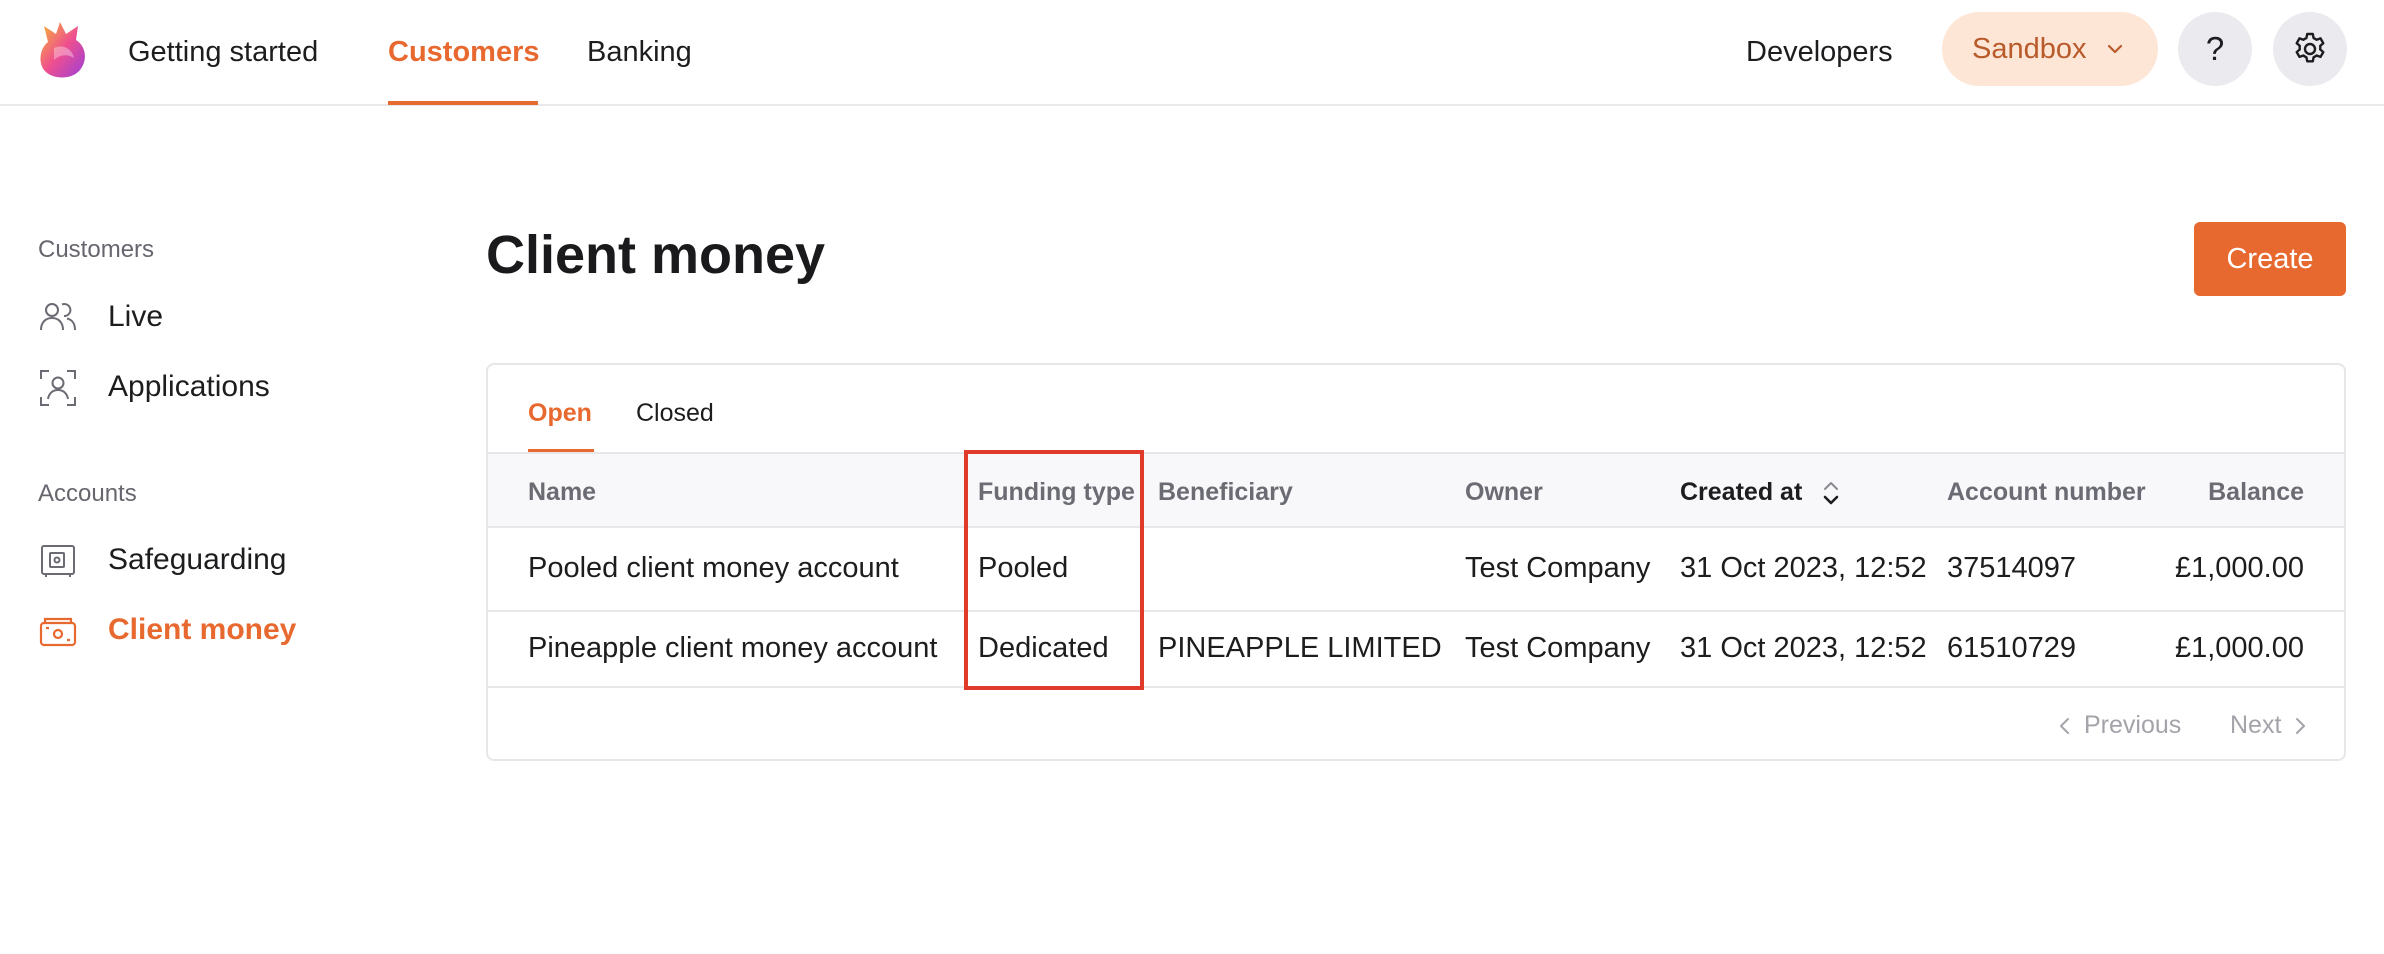  I want to click on cell-name: Pineapple client money account, so click(733, 648).